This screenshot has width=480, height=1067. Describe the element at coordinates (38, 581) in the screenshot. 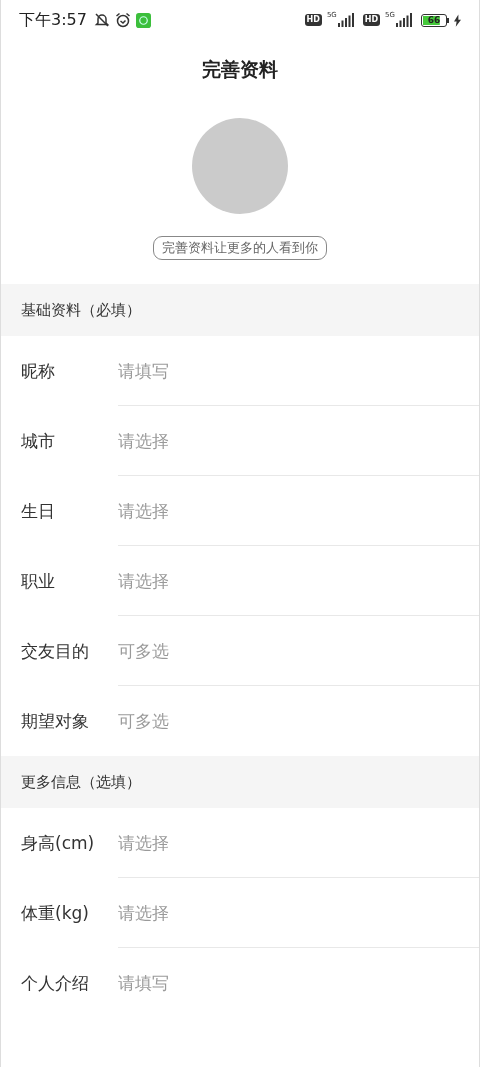

I see `field-label: 职业` at that location.